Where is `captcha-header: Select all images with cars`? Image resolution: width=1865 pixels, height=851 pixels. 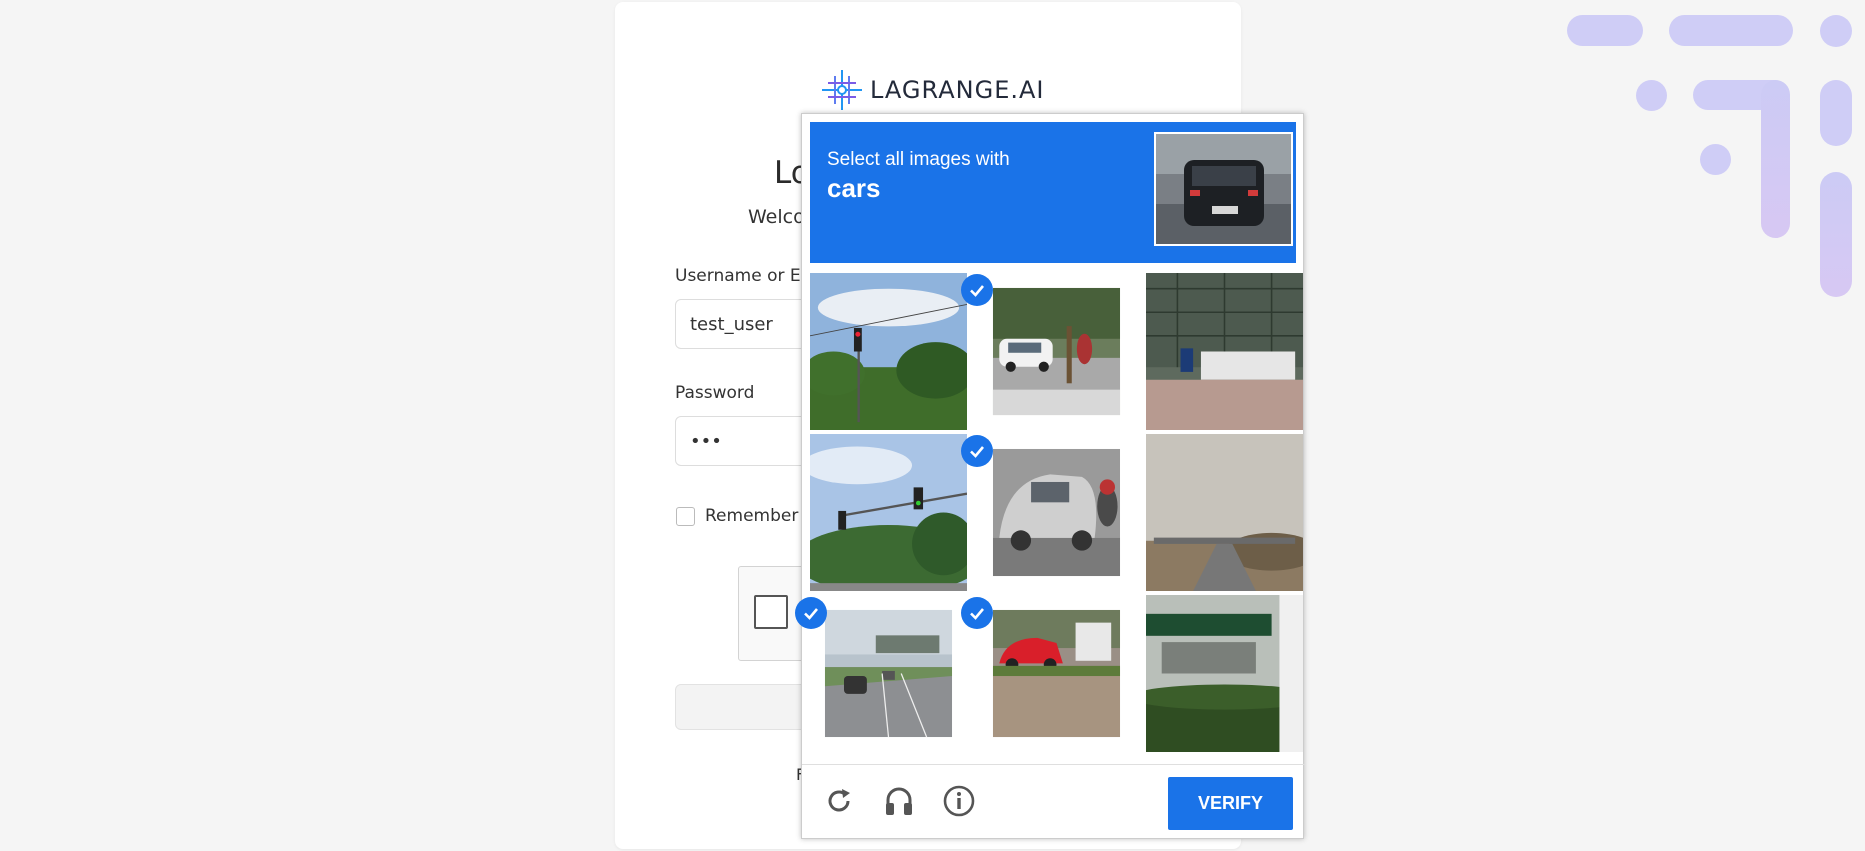
captcha-header: Select all images with cars is located at coordinates (1053, 192).